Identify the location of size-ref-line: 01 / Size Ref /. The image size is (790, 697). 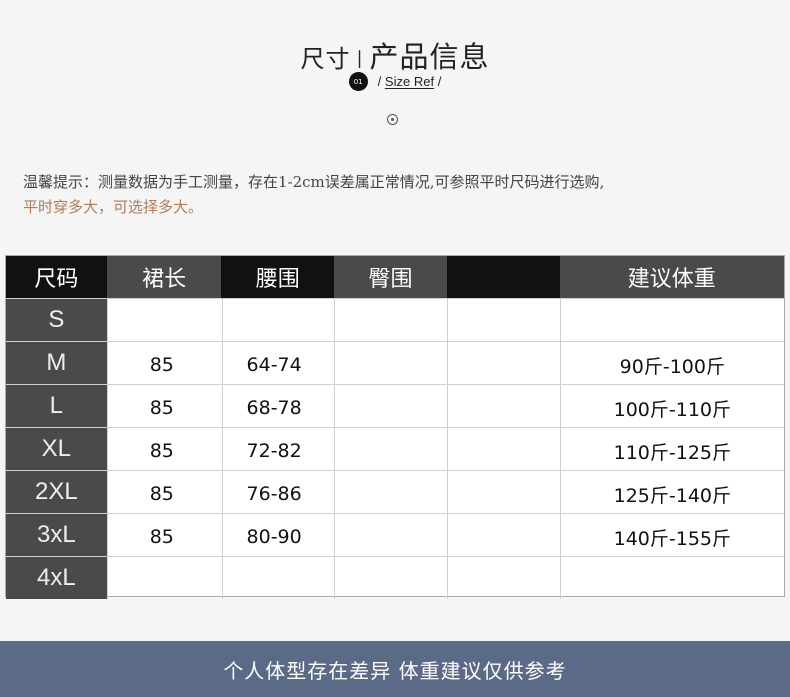
(395, 81).